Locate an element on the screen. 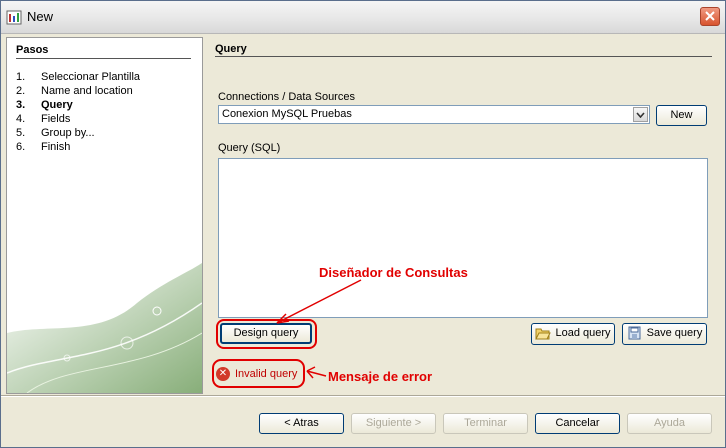 The height and width of the screenshot is (448, 726). help-button: Ayuda is located at coordinates (669, 423).